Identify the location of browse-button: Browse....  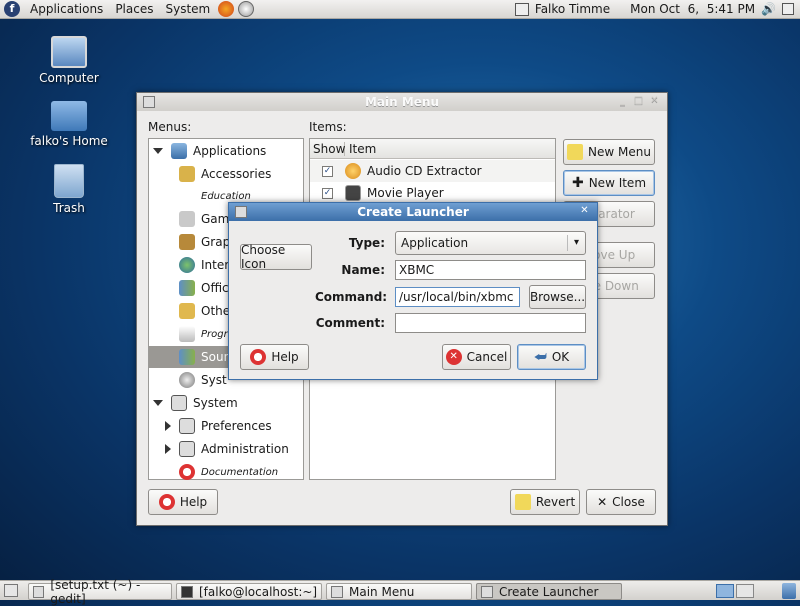
(557, 297).